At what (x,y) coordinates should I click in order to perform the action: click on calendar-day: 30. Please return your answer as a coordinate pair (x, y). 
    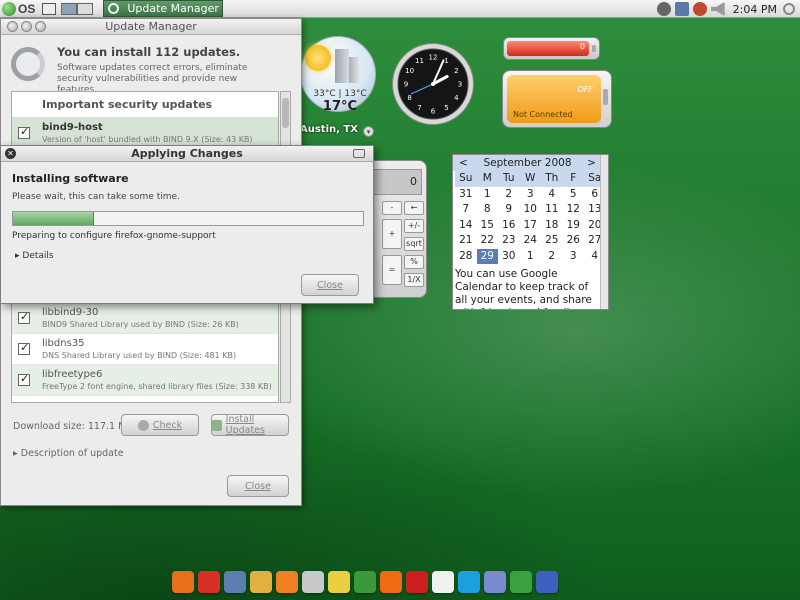
    Looking at the image, I should click on (509, 257).